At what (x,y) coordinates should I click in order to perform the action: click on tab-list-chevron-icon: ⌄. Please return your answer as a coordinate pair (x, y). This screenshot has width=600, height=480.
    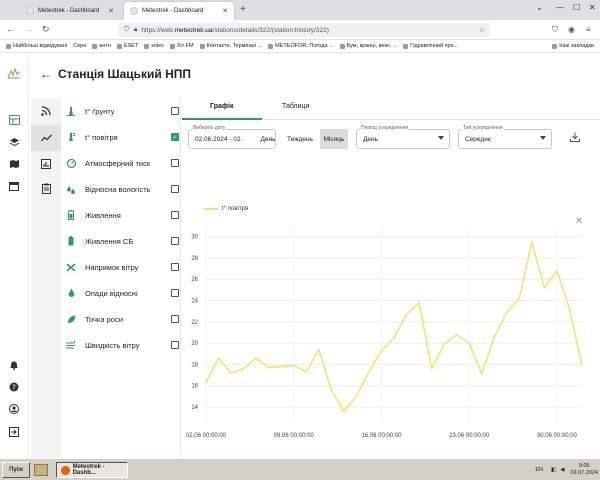
    Looking at the image, I should click on (539, 7).